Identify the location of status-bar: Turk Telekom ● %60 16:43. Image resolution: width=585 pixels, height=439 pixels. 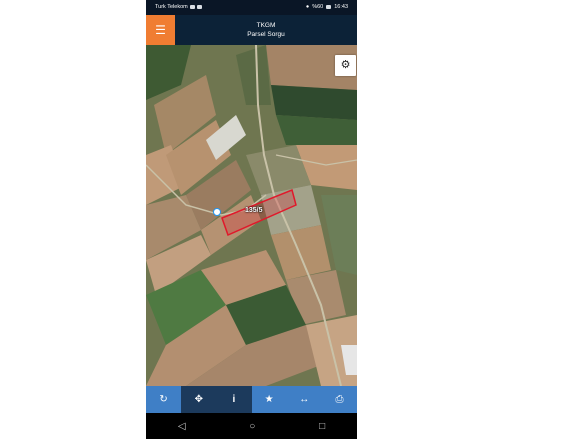
(251, 7).